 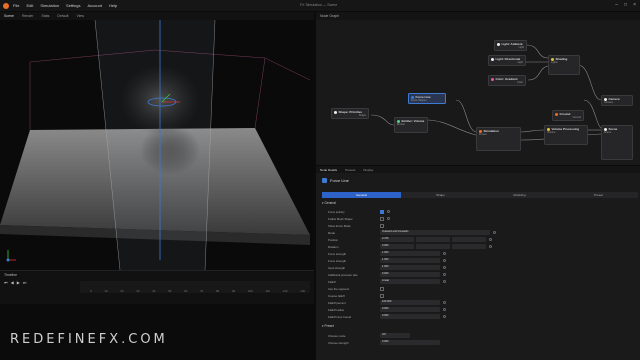 I want to click on subtab-preset: Preset, so click(x=598, y=195).